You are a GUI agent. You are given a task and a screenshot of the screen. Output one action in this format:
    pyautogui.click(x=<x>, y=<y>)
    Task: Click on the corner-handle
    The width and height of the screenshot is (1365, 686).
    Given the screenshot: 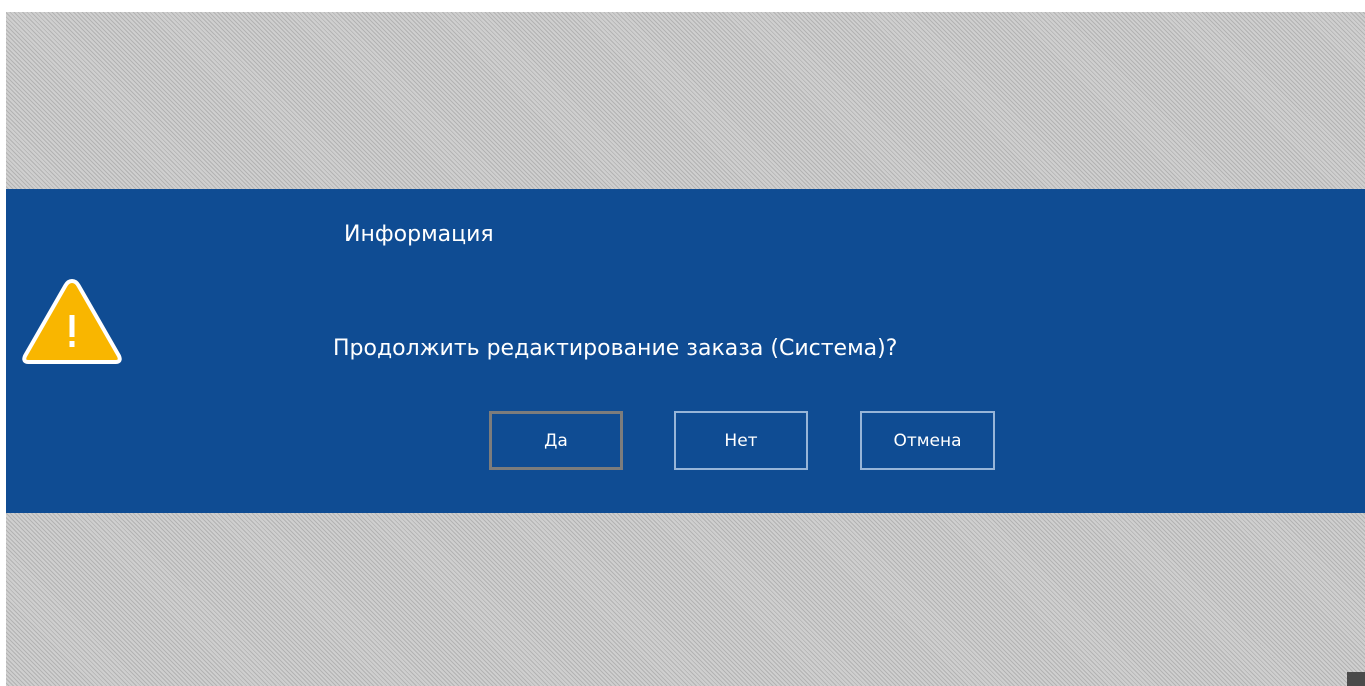 What is the action you would take?
    pyautogui.click(x=1356, y=679)
    